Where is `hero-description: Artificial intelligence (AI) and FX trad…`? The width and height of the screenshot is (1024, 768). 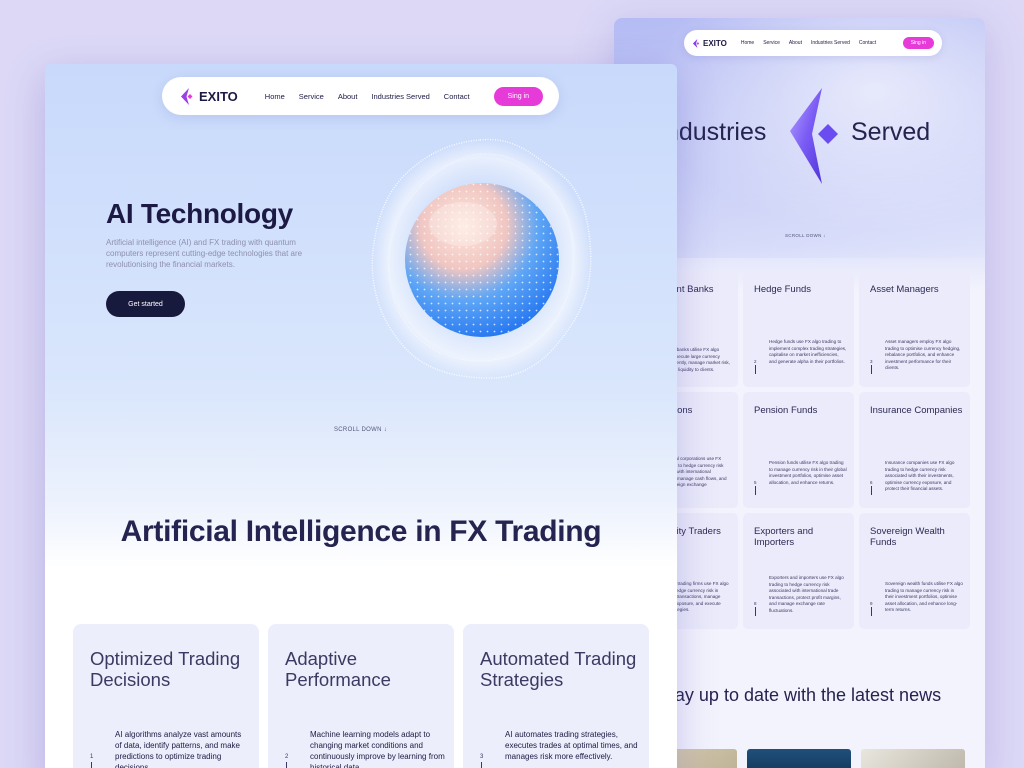
hero-description: Artificial intelligence (AI) and FX trad… is located at coordinates (204, 253).